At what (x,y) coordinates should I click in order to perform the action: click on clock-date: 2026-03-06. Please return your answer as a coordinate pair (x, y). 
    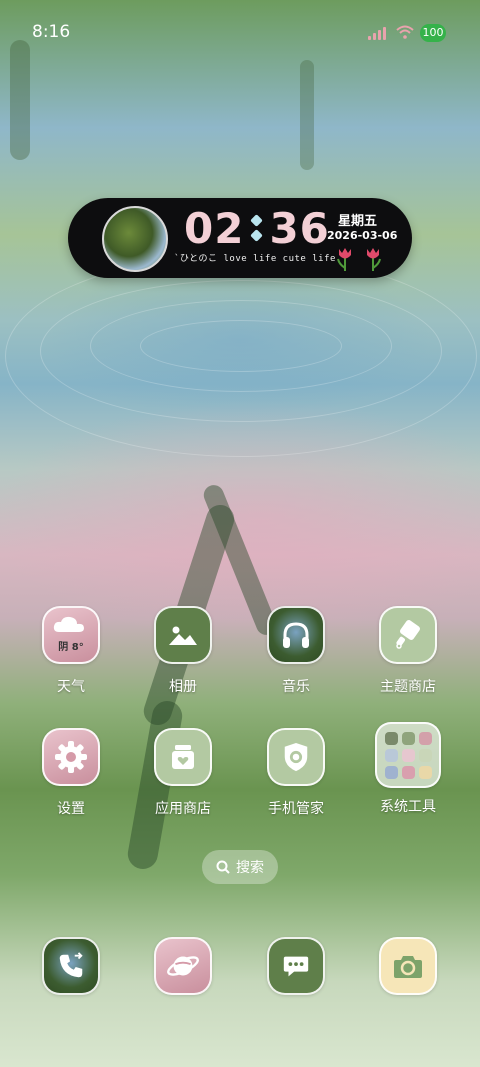
    Looking at the image, I should click on (362, 235).